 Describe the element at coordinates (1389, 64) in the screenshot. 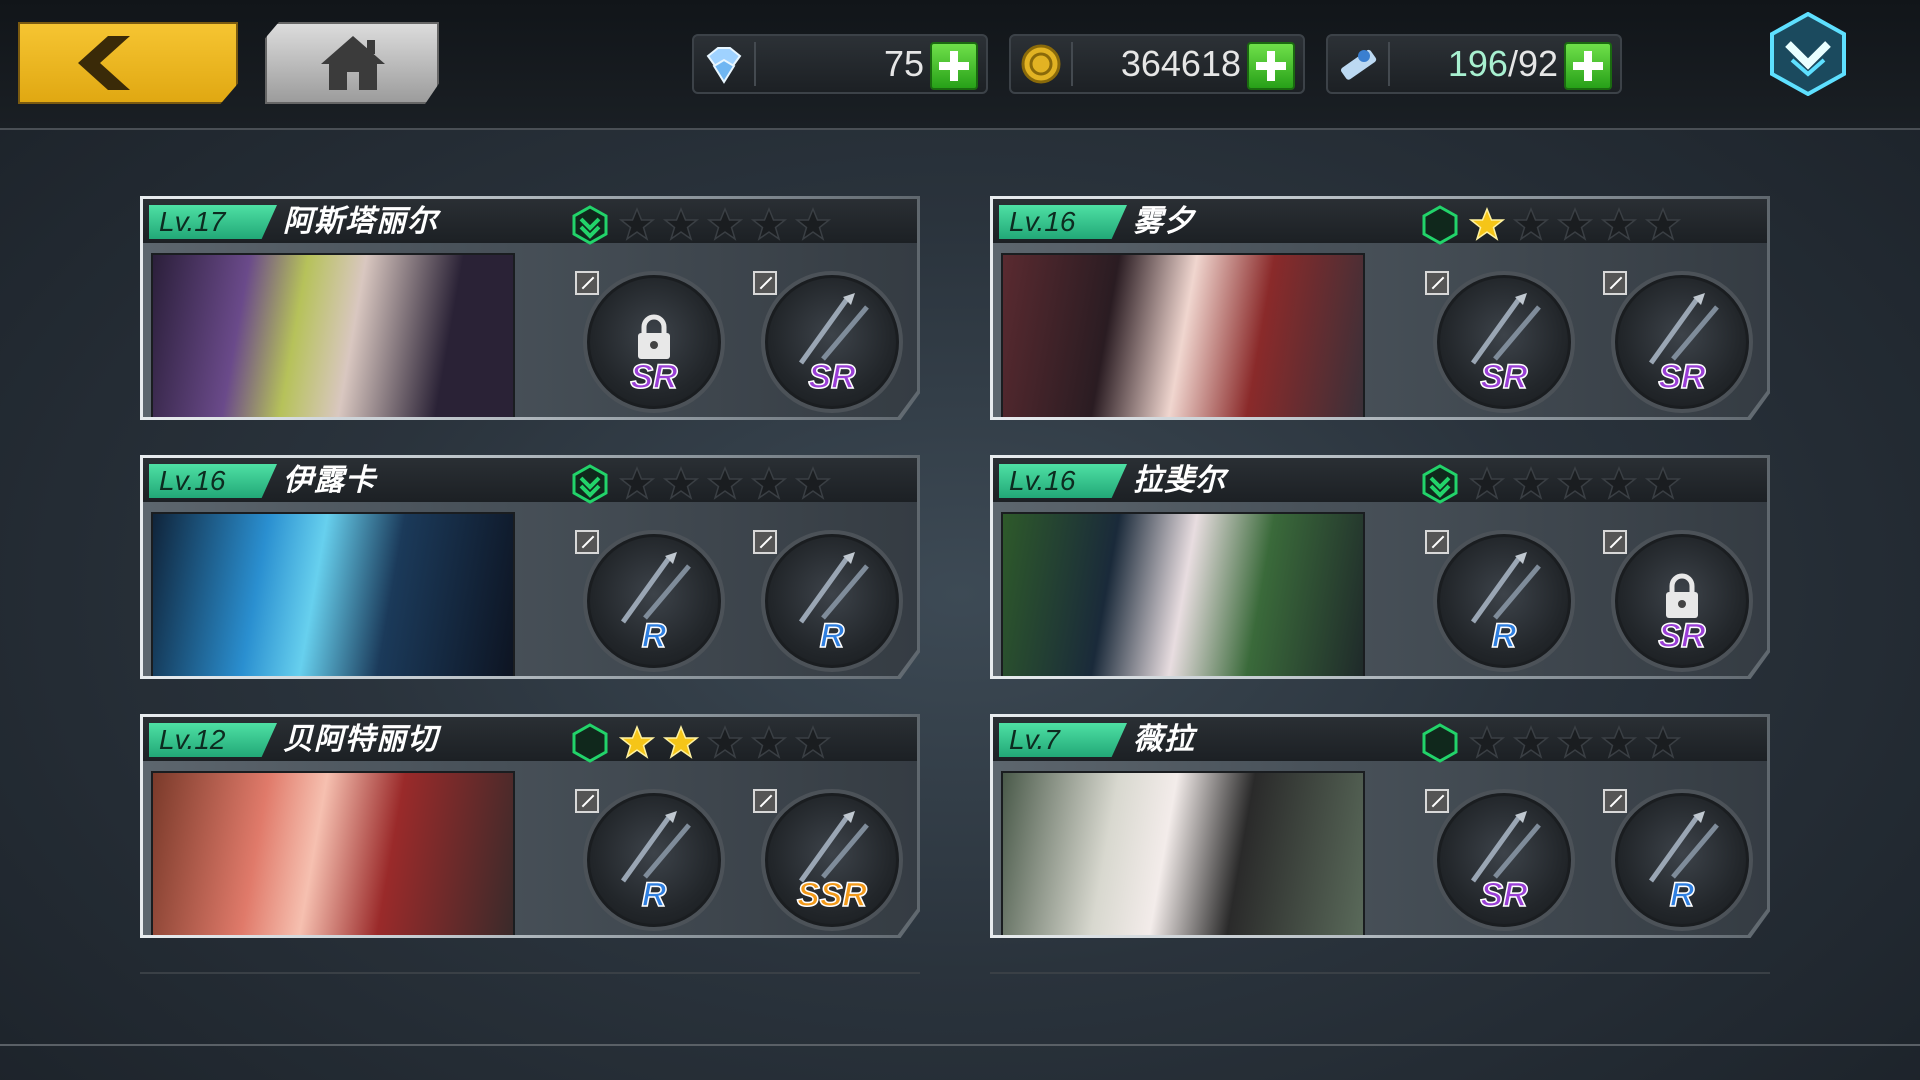

I see `separator` at that location.